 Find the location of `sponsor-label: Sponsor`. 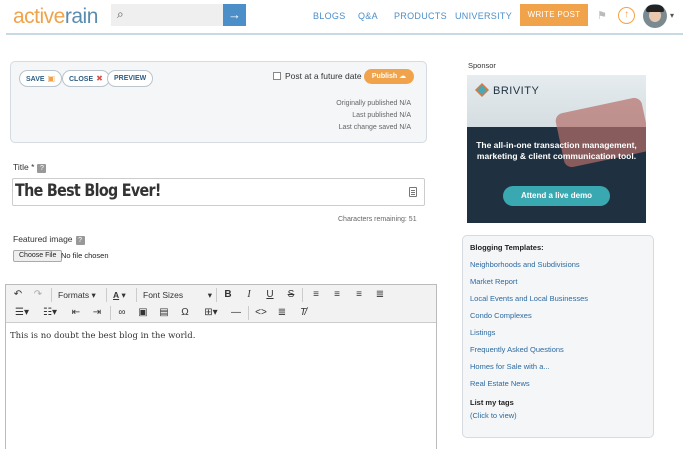

sponsor-label: Sponsor is located at coordinates (482, 65).